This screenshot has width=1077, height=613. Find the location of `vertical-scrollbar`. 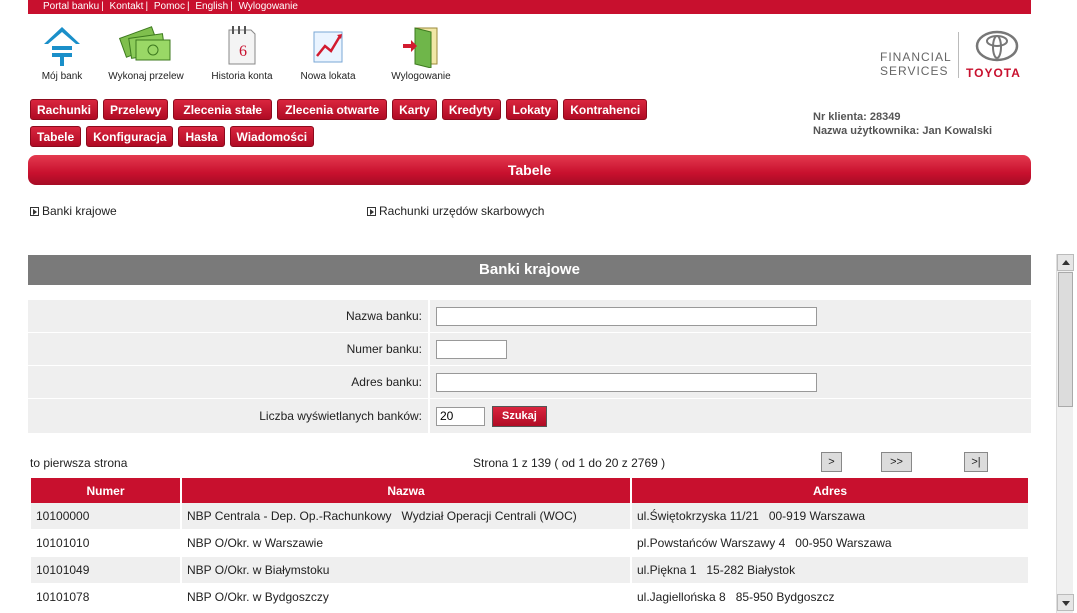

vertical-scrollbar is located at coordinates (1065, 433).